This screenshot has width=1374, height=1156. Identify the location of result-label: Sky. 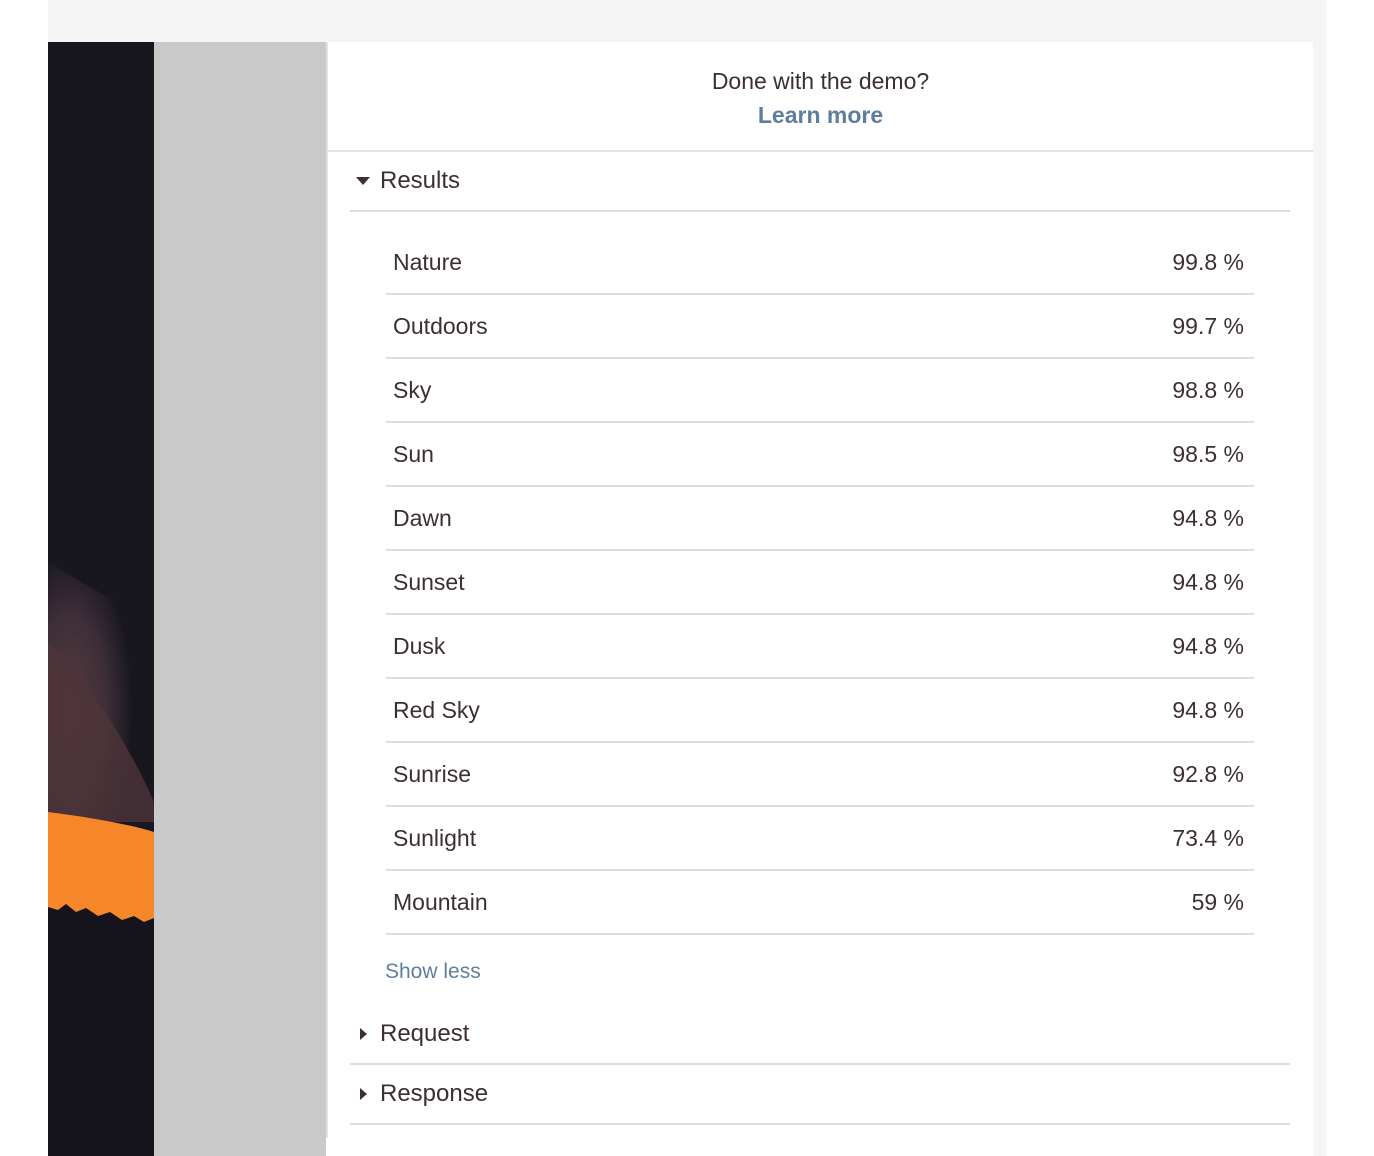
(412, 389).